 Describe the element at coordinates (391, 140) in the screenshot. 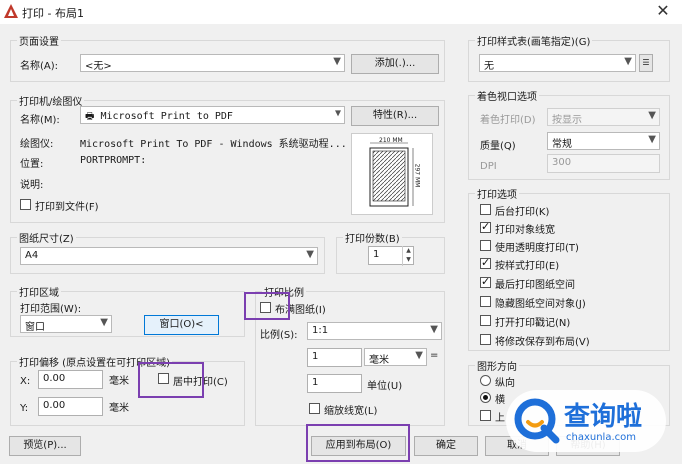

I see `paper-width-label: 210 MM` at that location.